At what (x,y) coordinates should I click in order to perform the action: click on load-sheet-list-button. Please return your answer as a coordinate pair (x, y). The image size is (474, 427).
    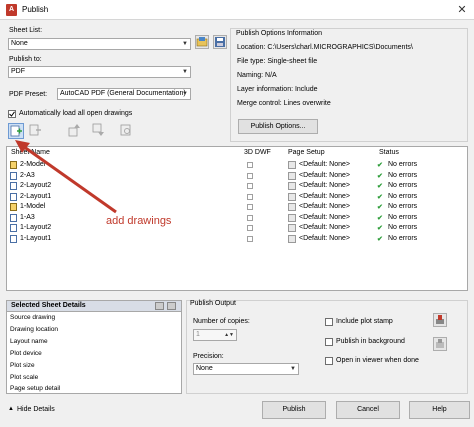
    Looking at the image, I should click on (202, 42).